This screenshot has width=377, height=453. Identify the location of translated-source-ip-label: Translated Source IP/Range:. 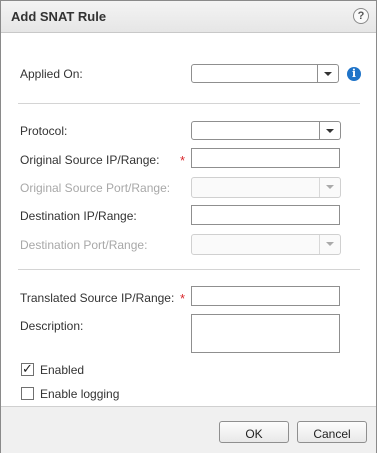
(97, 298).